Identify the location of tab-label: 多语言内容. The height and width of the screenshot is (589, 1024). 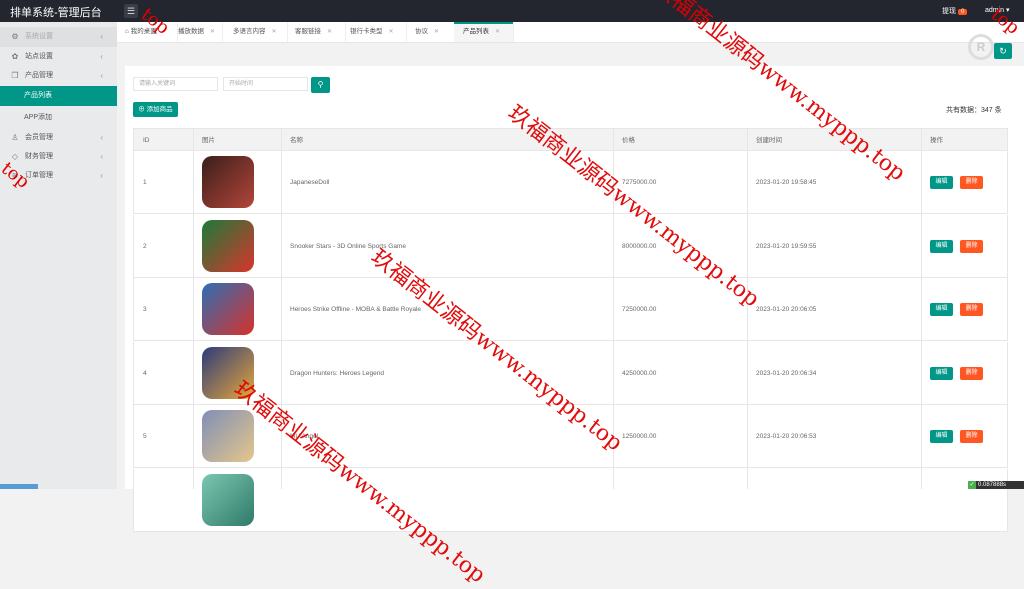
(249, 31).